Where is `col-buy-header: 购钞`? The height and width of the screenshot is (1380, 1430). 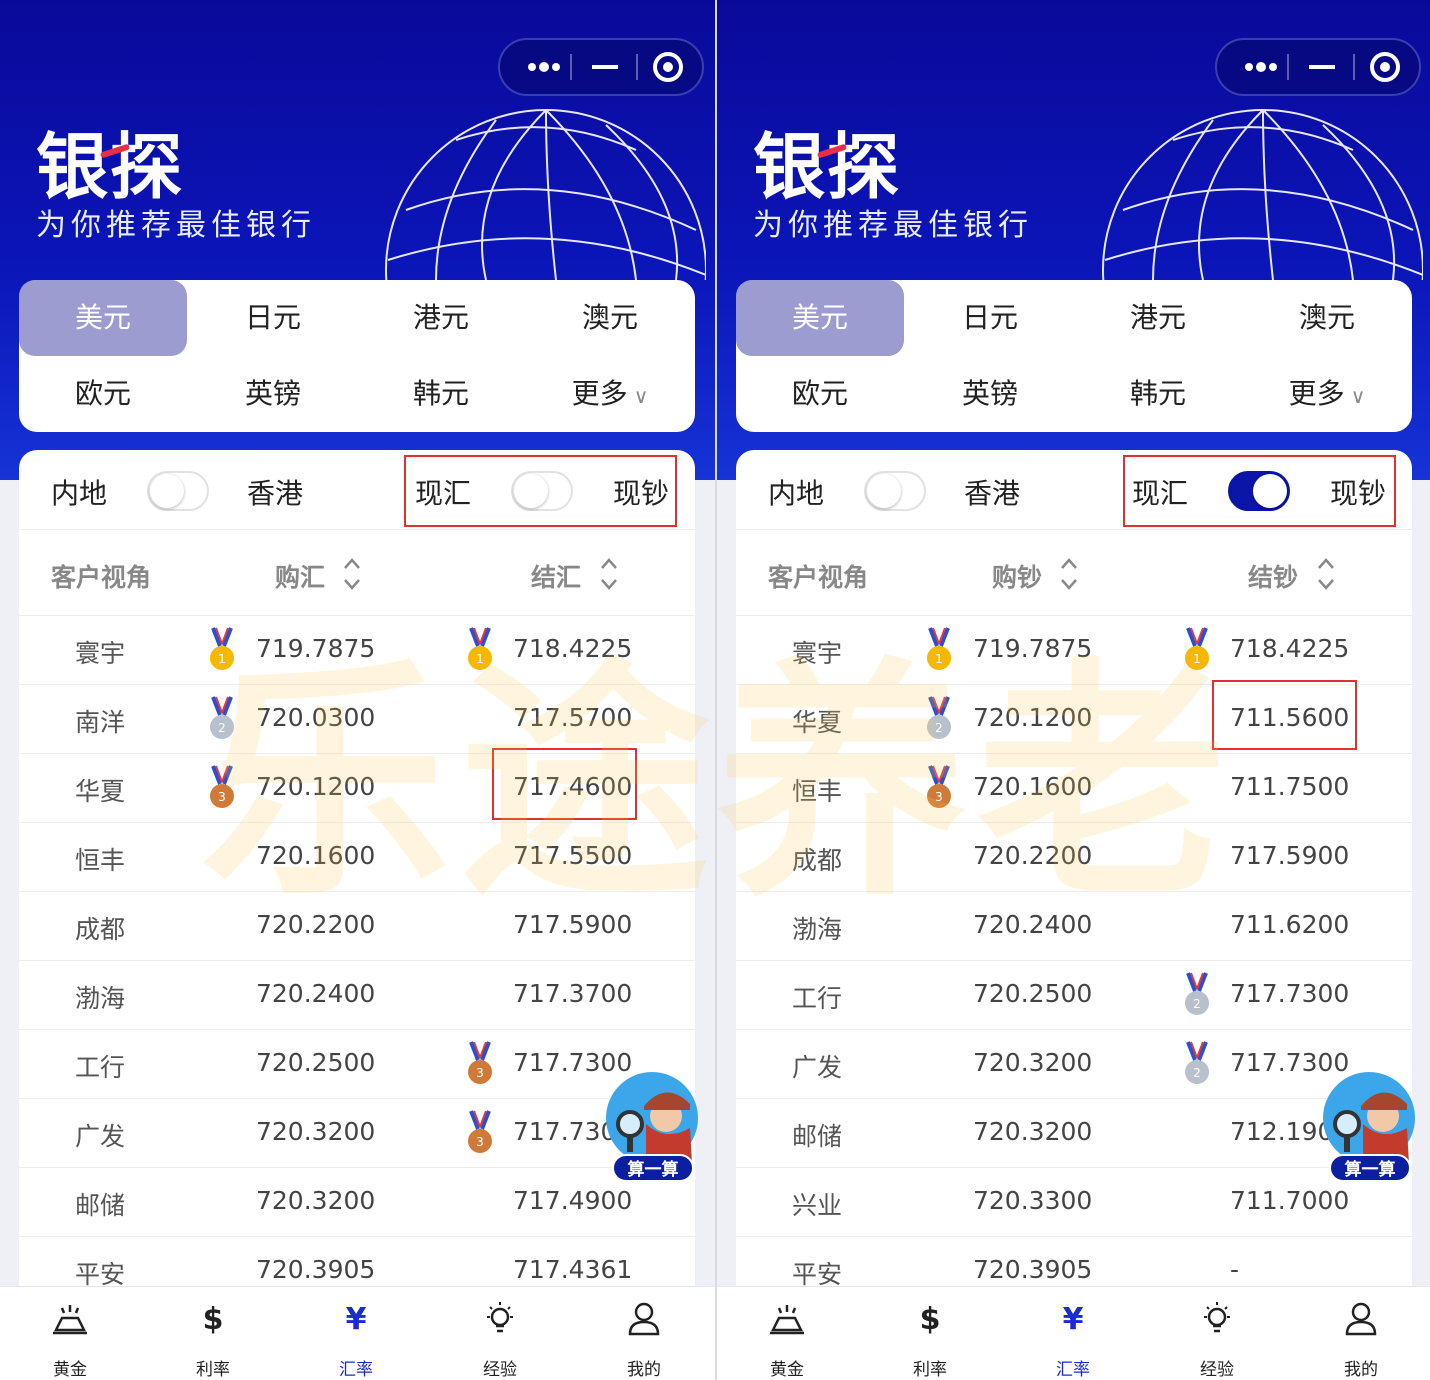 col-buy-header: 购钞 is located at coordinates (1017, 576).